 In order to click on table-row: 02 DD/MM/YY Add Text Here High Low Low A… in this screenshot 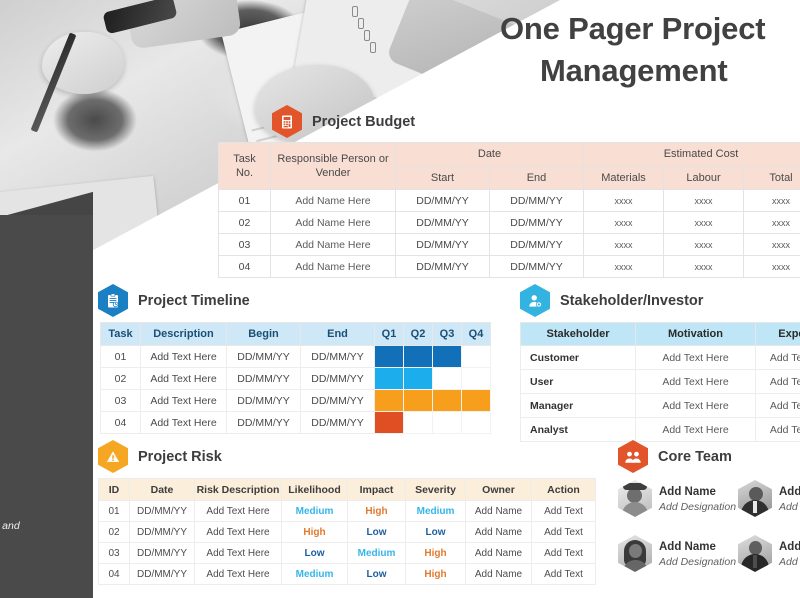, I will do `click(347, 532)`.